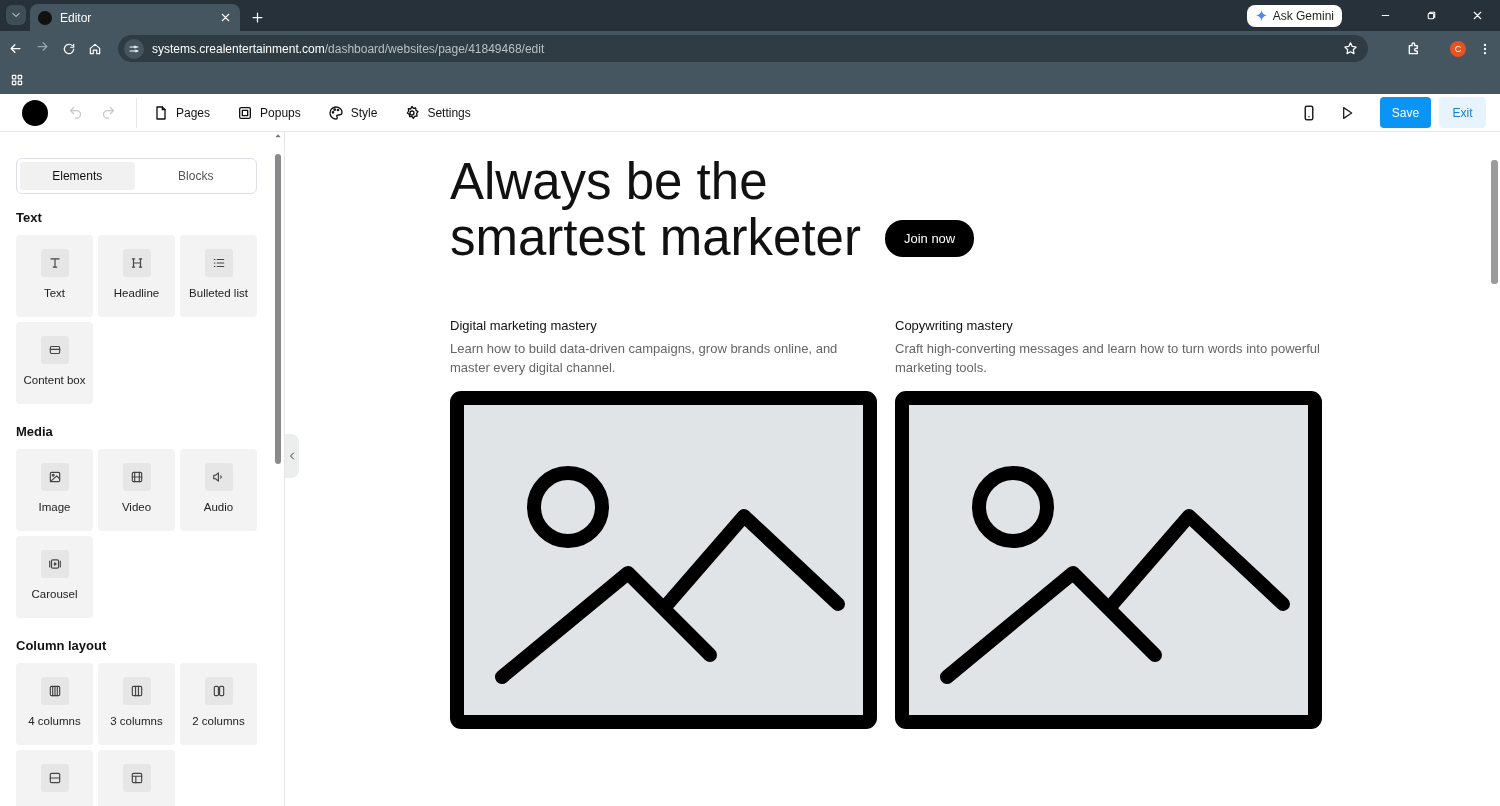 The image size is (1500, 806). Describe the element at coordinates (54, 276) in the screenshot. I see `element-tile: Text` at that location.